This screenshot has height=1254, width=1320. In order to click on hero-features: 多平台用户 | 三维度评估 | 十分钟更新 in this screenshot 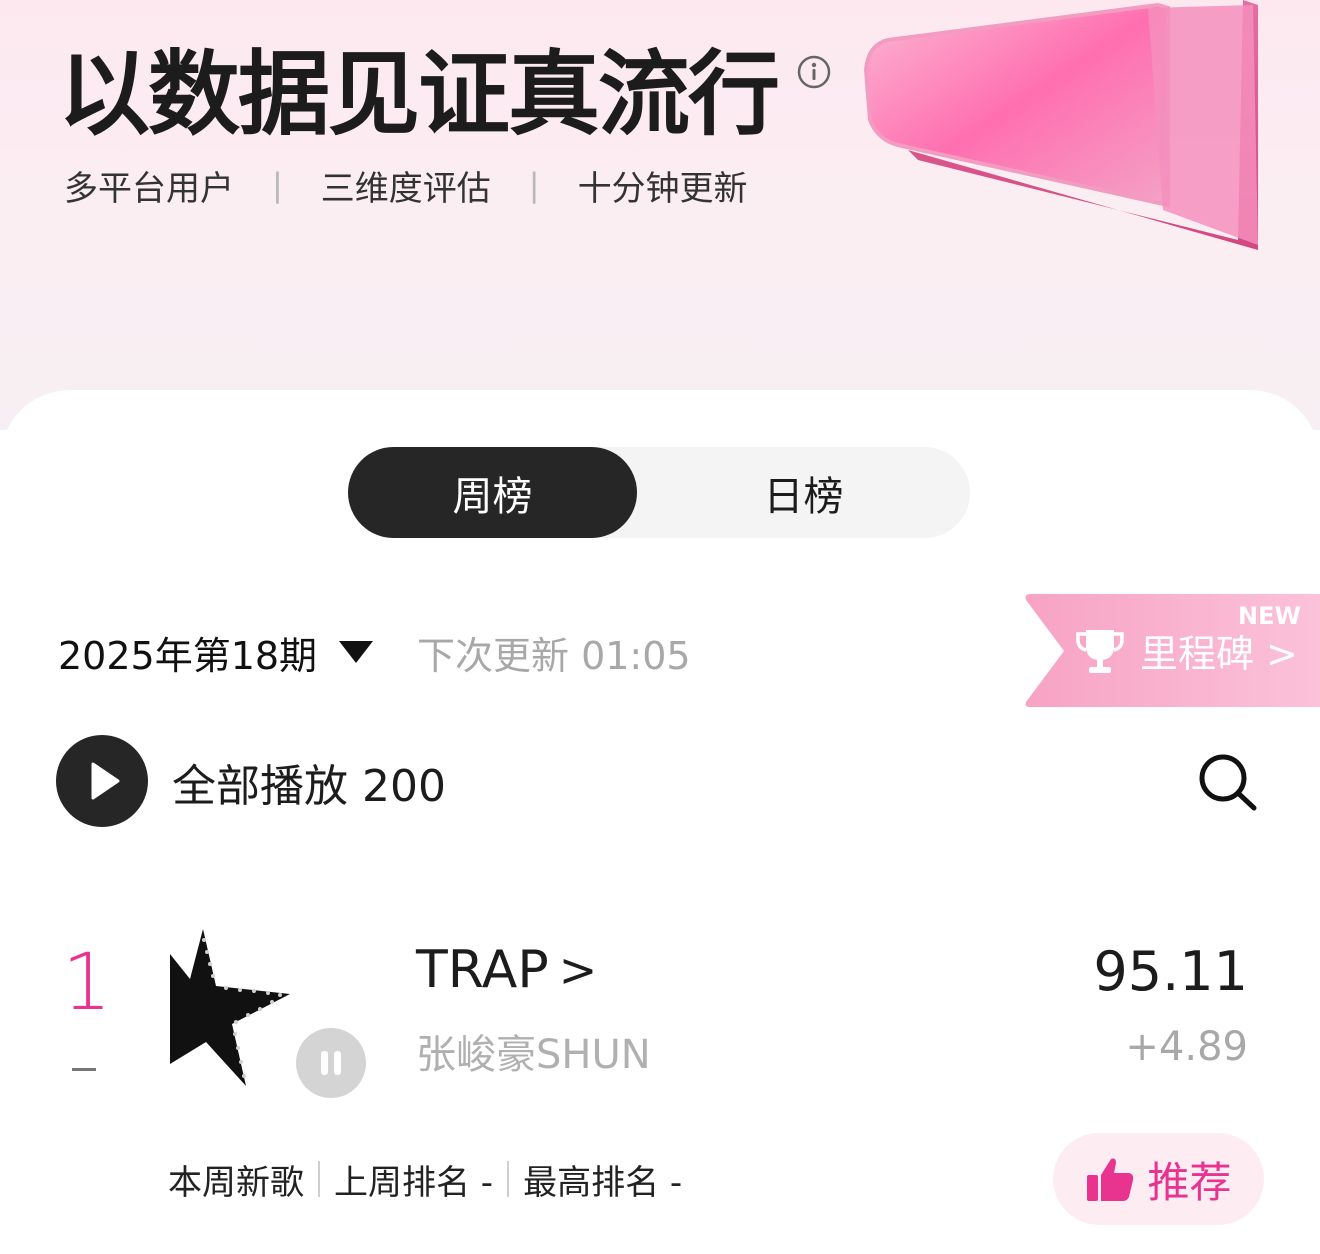, I will do `click(406, 185)`.